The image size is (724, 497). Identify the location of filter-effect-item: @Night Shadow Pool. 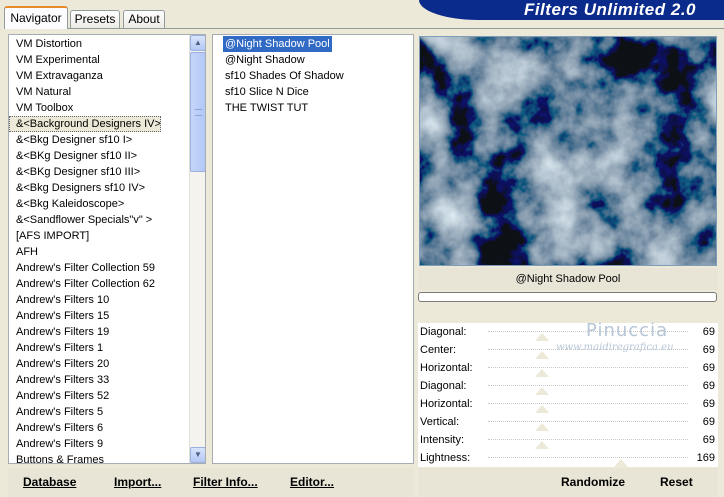
(277, 44).